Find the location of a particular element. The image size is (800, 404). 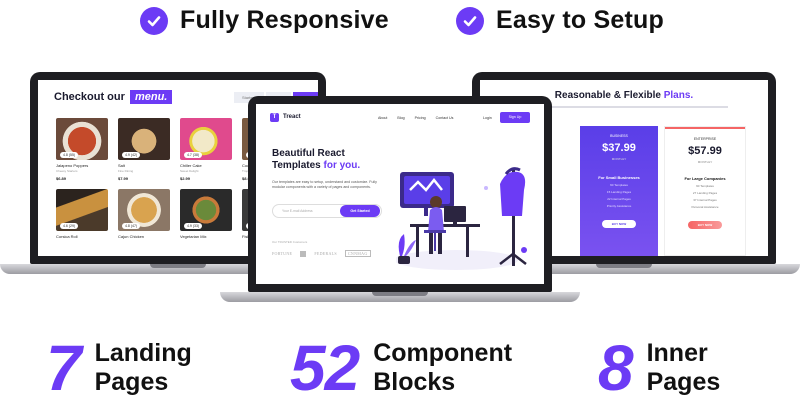

login-link: Login is located at coordinates (487, 118).